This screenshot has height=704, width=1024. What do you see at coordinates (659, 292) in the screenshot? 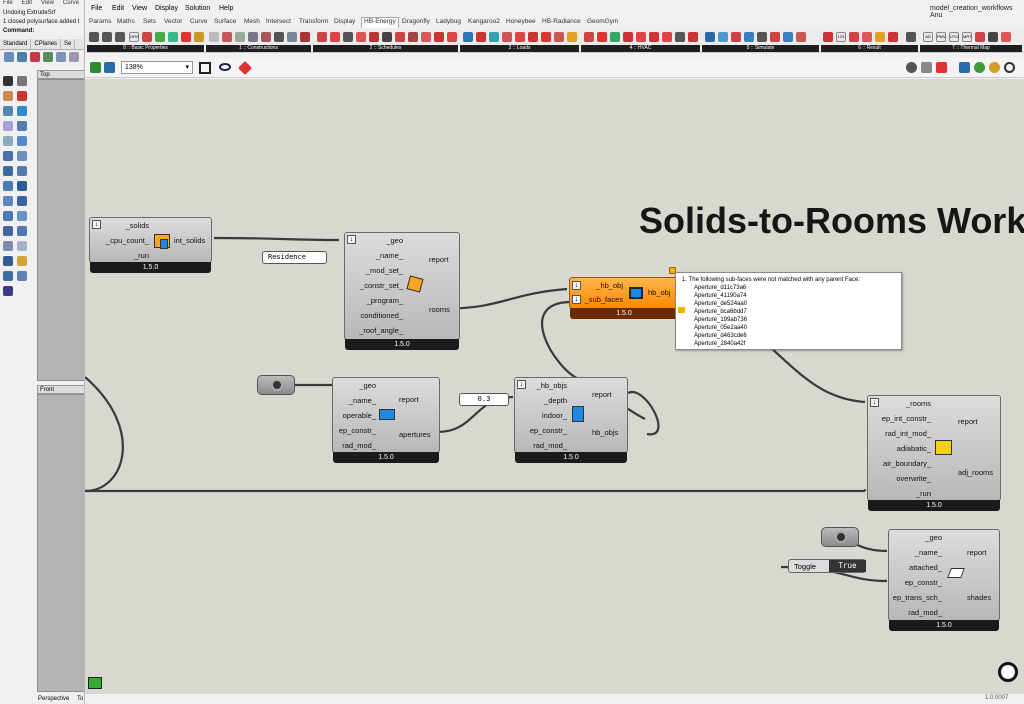
I see `output-hb-obj: hb_obj` at bounding box center [659, 292].